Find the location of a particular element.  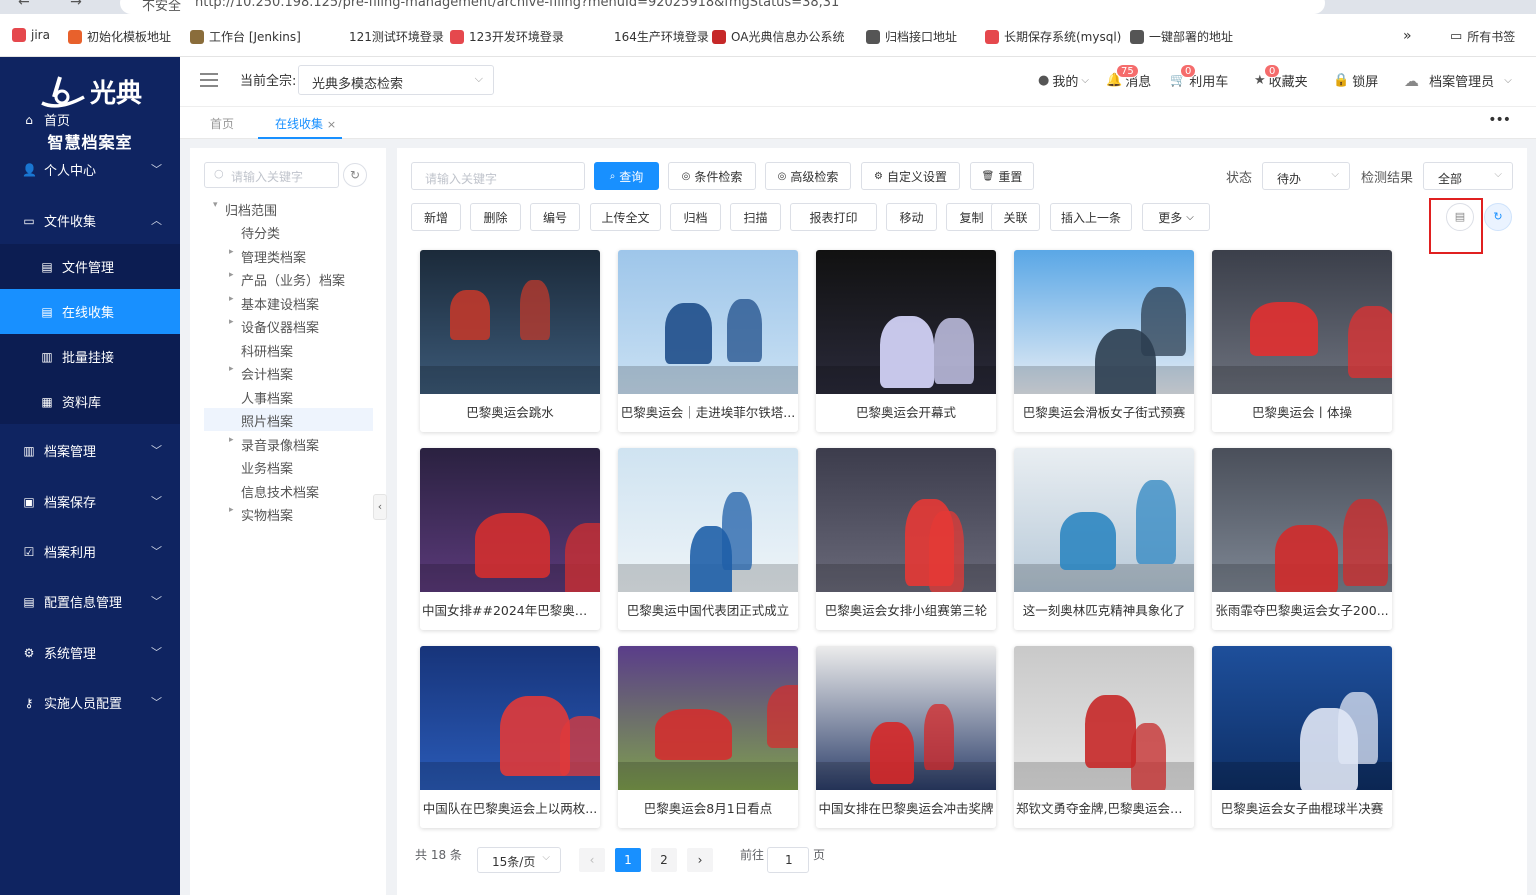

cart-button: 🛒 利用车 0 is located at coordinates (1199, 77).